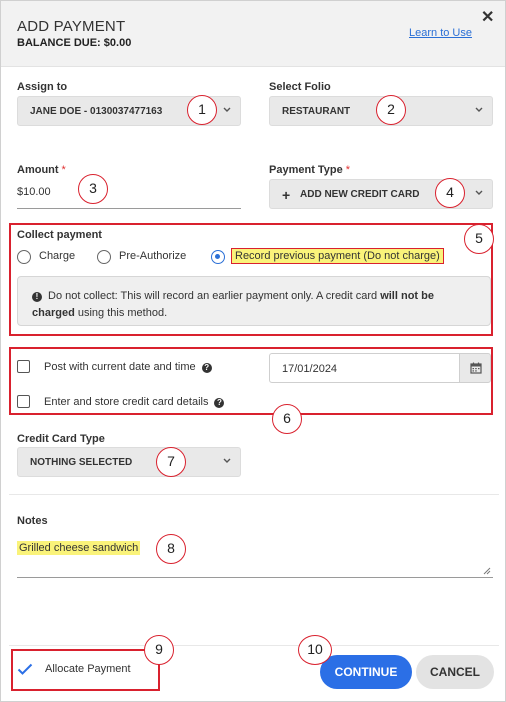 Image resolution: width=506 pixels, height=702 pixels. Describe the element at coordinates (286, 195) in the screenshot. I see `plus-icon: +` at that location.